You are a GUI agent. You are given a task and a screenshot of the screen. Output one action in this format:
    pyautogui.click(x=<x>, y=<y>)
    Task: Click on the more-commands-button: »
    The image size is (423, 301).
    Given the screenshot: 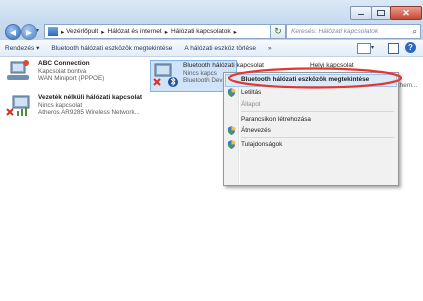 What is the action you would take?
    pyautogui.click(x=270, y=48)
    